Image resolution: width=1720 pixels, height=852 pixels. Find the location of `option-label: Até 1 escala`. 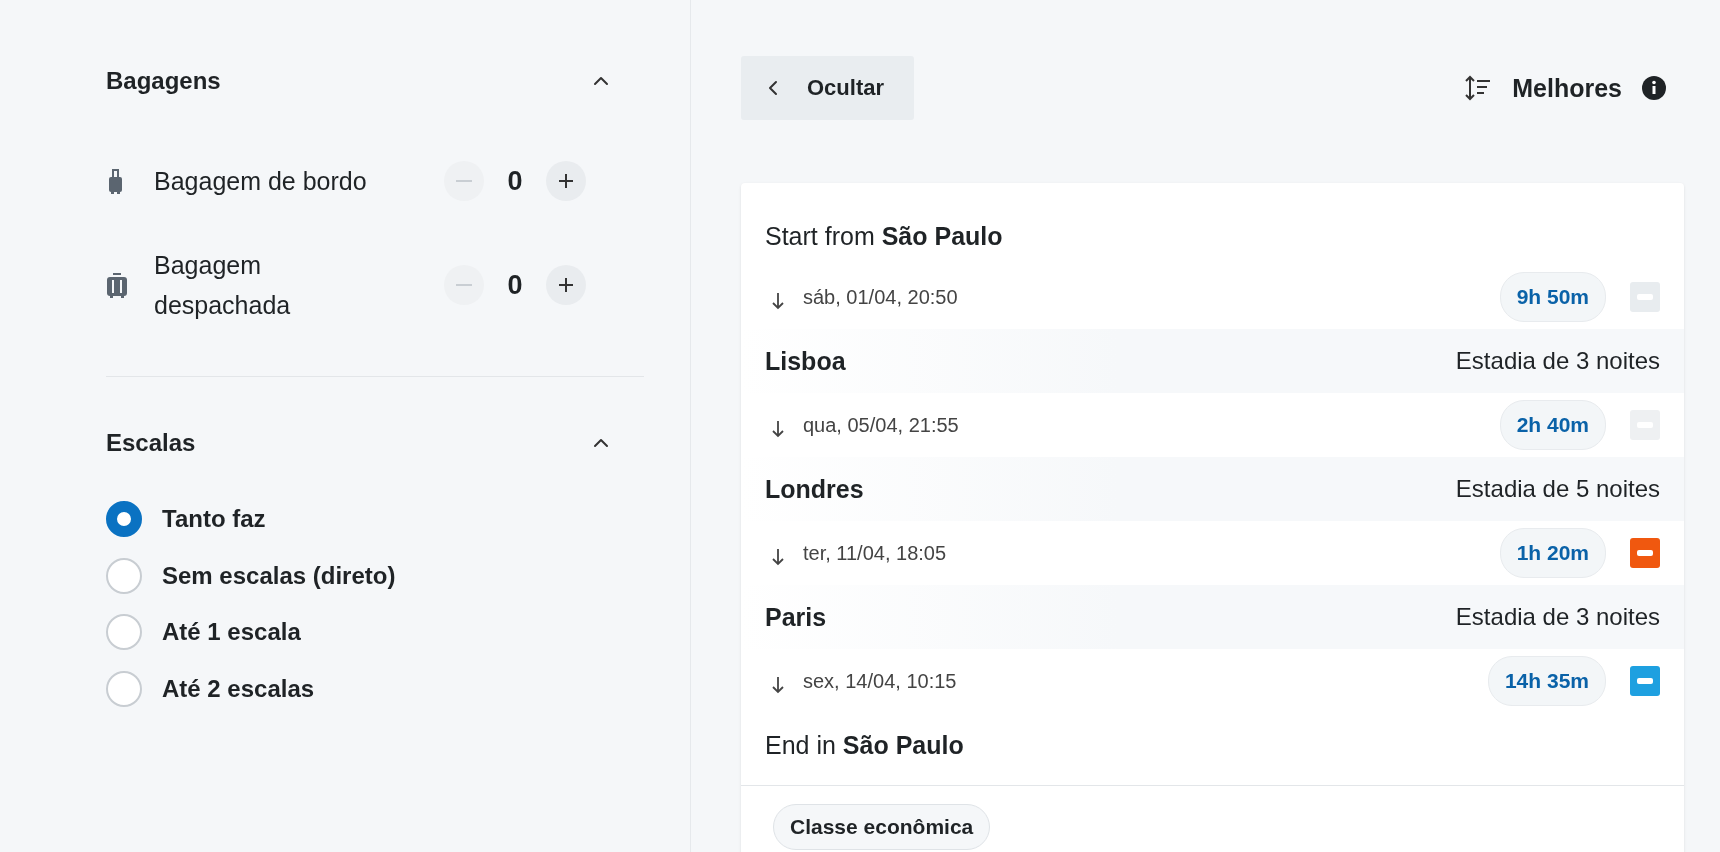

option-label: Até 1 escala is located at coordinates (231, 632).